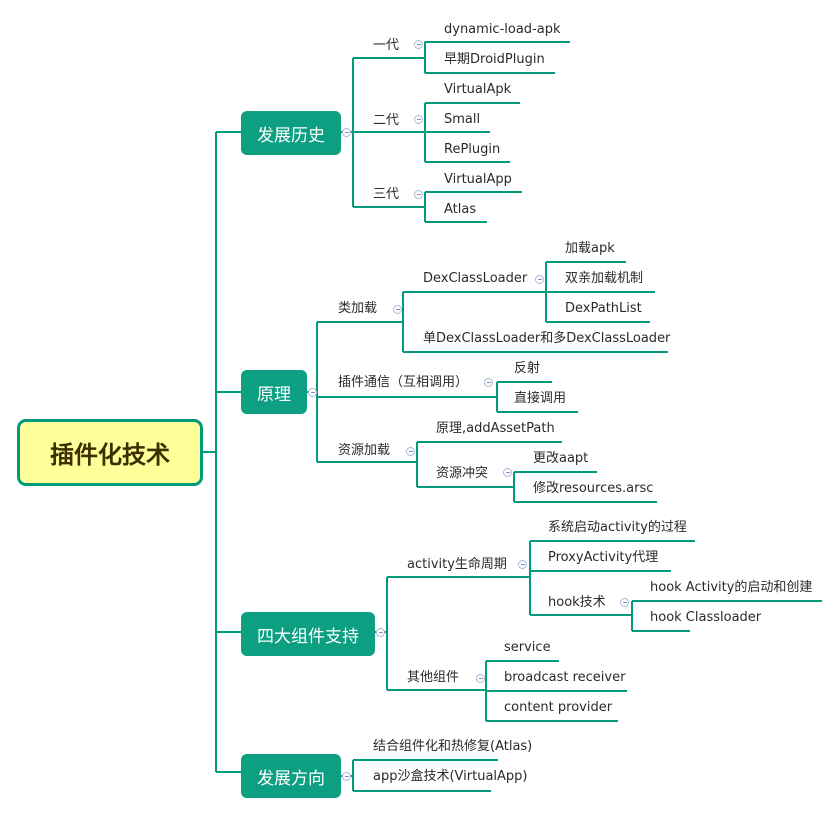  What do you see at coordinates (386, 195) in the screenshot?
I see `node-gen3: 三代` at bounding box center [386, 195].